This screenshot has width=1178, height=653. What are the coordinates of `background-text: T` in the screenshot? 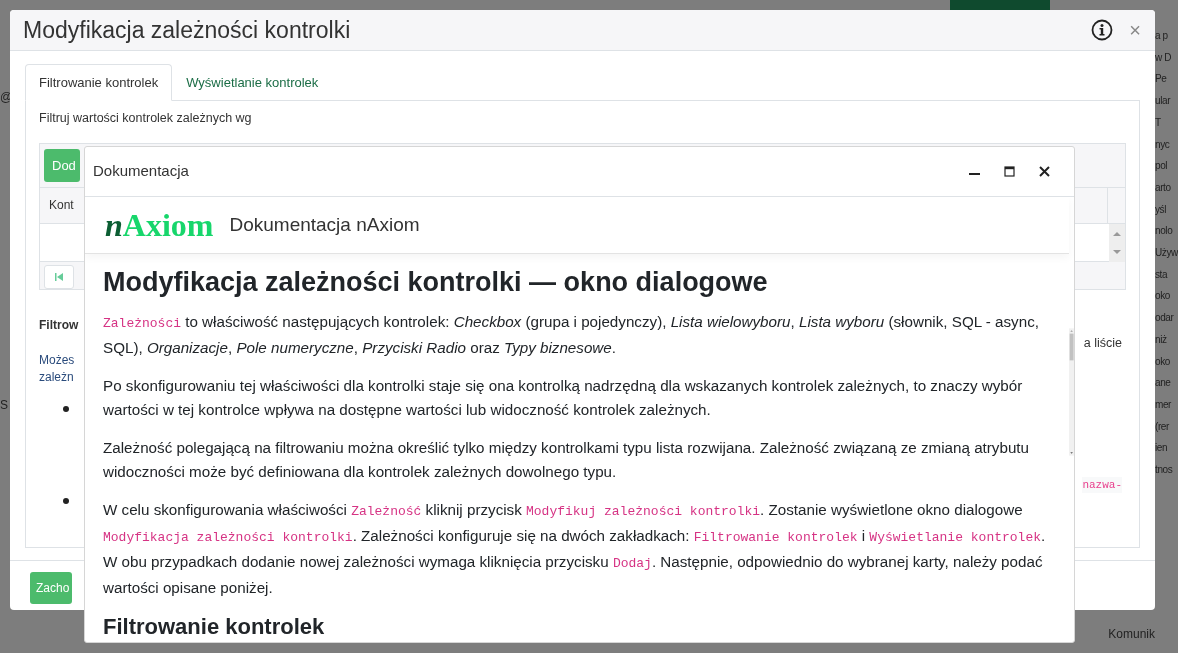 It's located at (1158, 123).